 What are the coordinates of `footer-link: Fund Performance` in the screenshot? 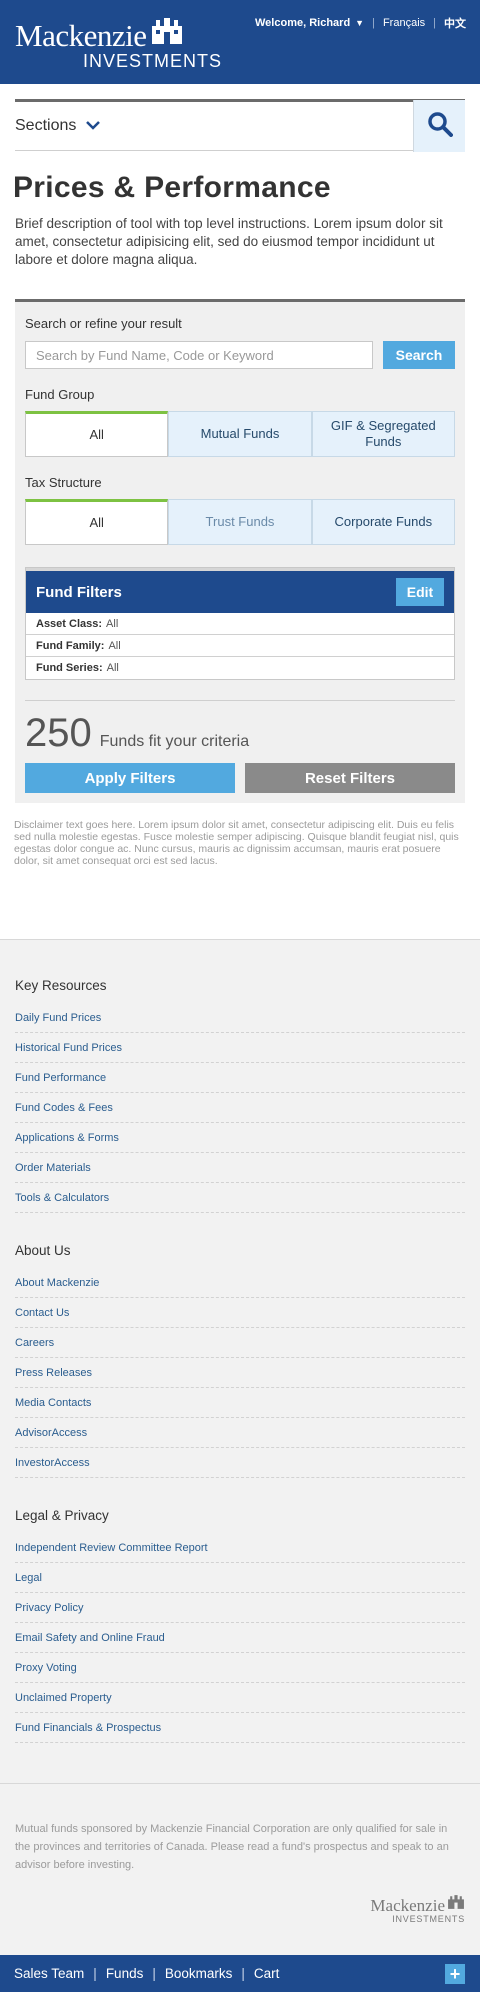 It's located at (240, 1078).